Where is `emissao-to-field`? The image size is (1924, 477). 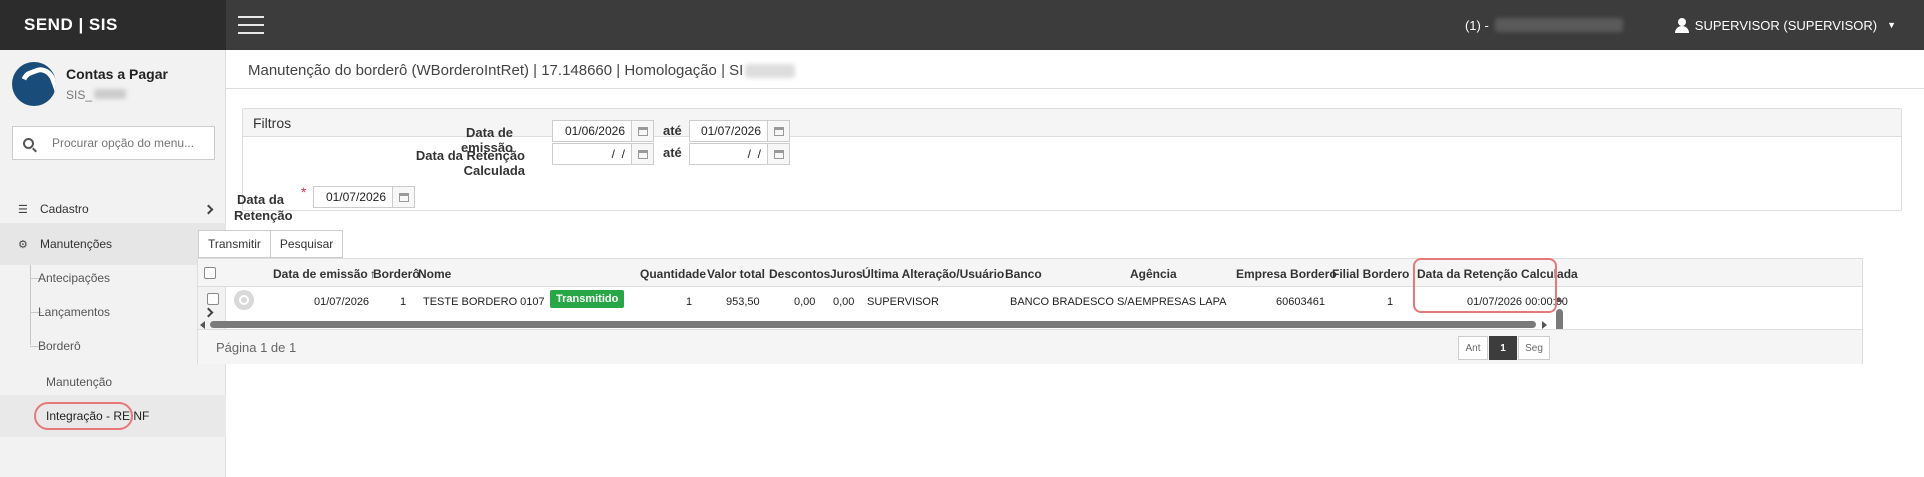
emissao-to-field is located at coordinates (739, 131).